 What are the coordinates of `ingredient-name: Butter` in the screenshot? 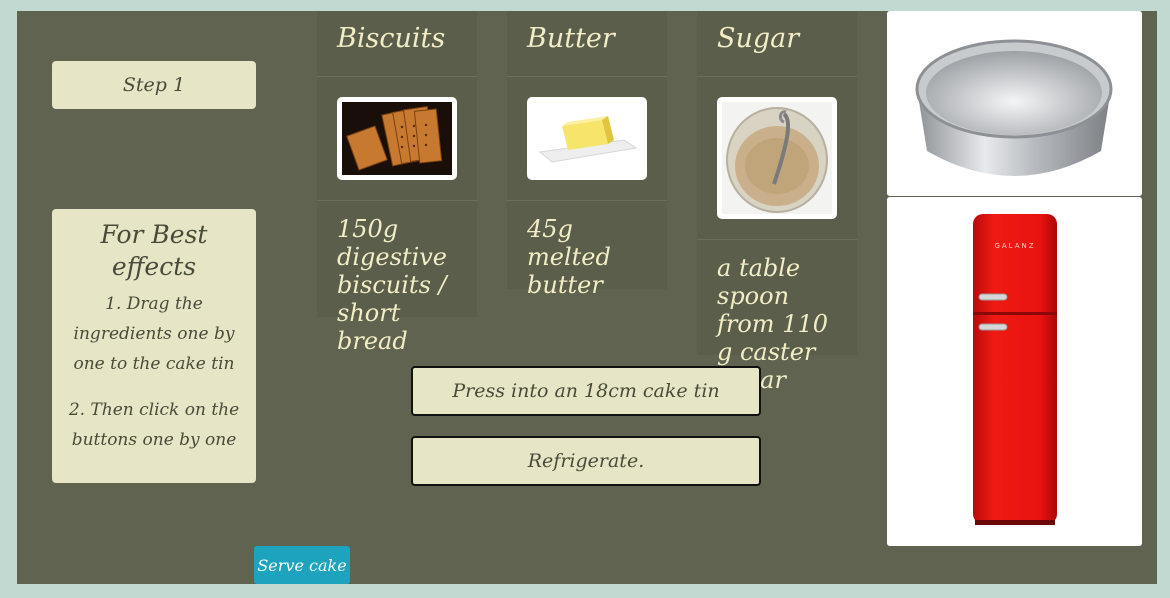 It's located at (587, 44).